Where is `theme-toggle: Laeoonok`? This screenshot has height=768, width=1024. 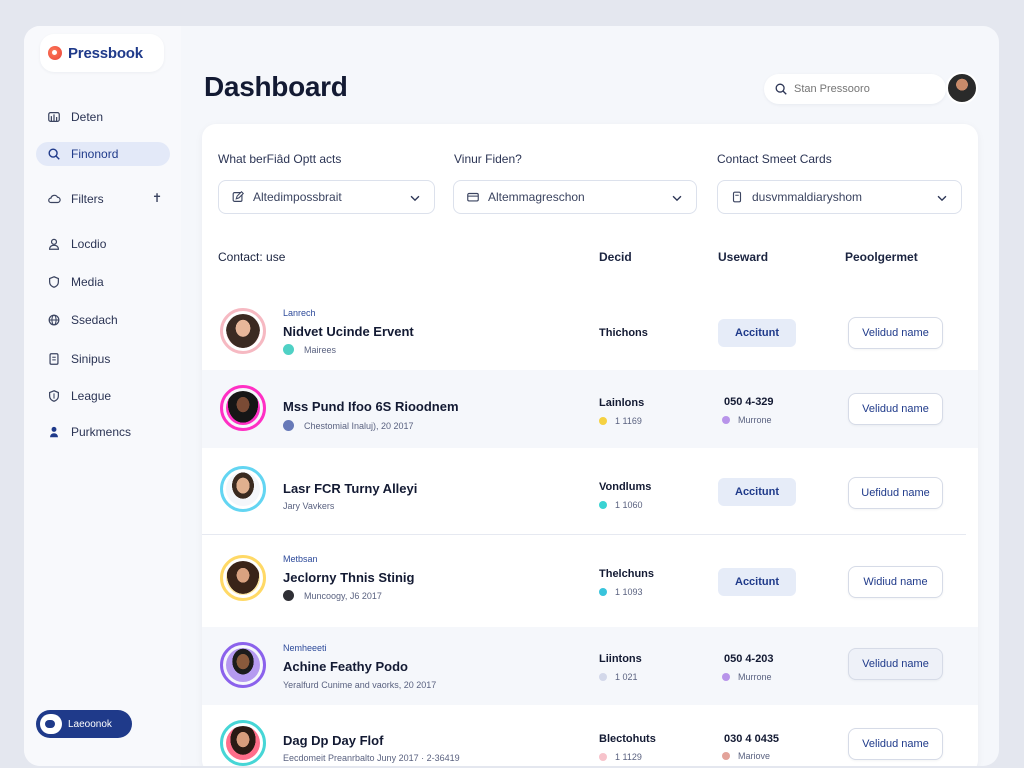 theme-toggle: Laeoonok is located at coordinates (84, 724).